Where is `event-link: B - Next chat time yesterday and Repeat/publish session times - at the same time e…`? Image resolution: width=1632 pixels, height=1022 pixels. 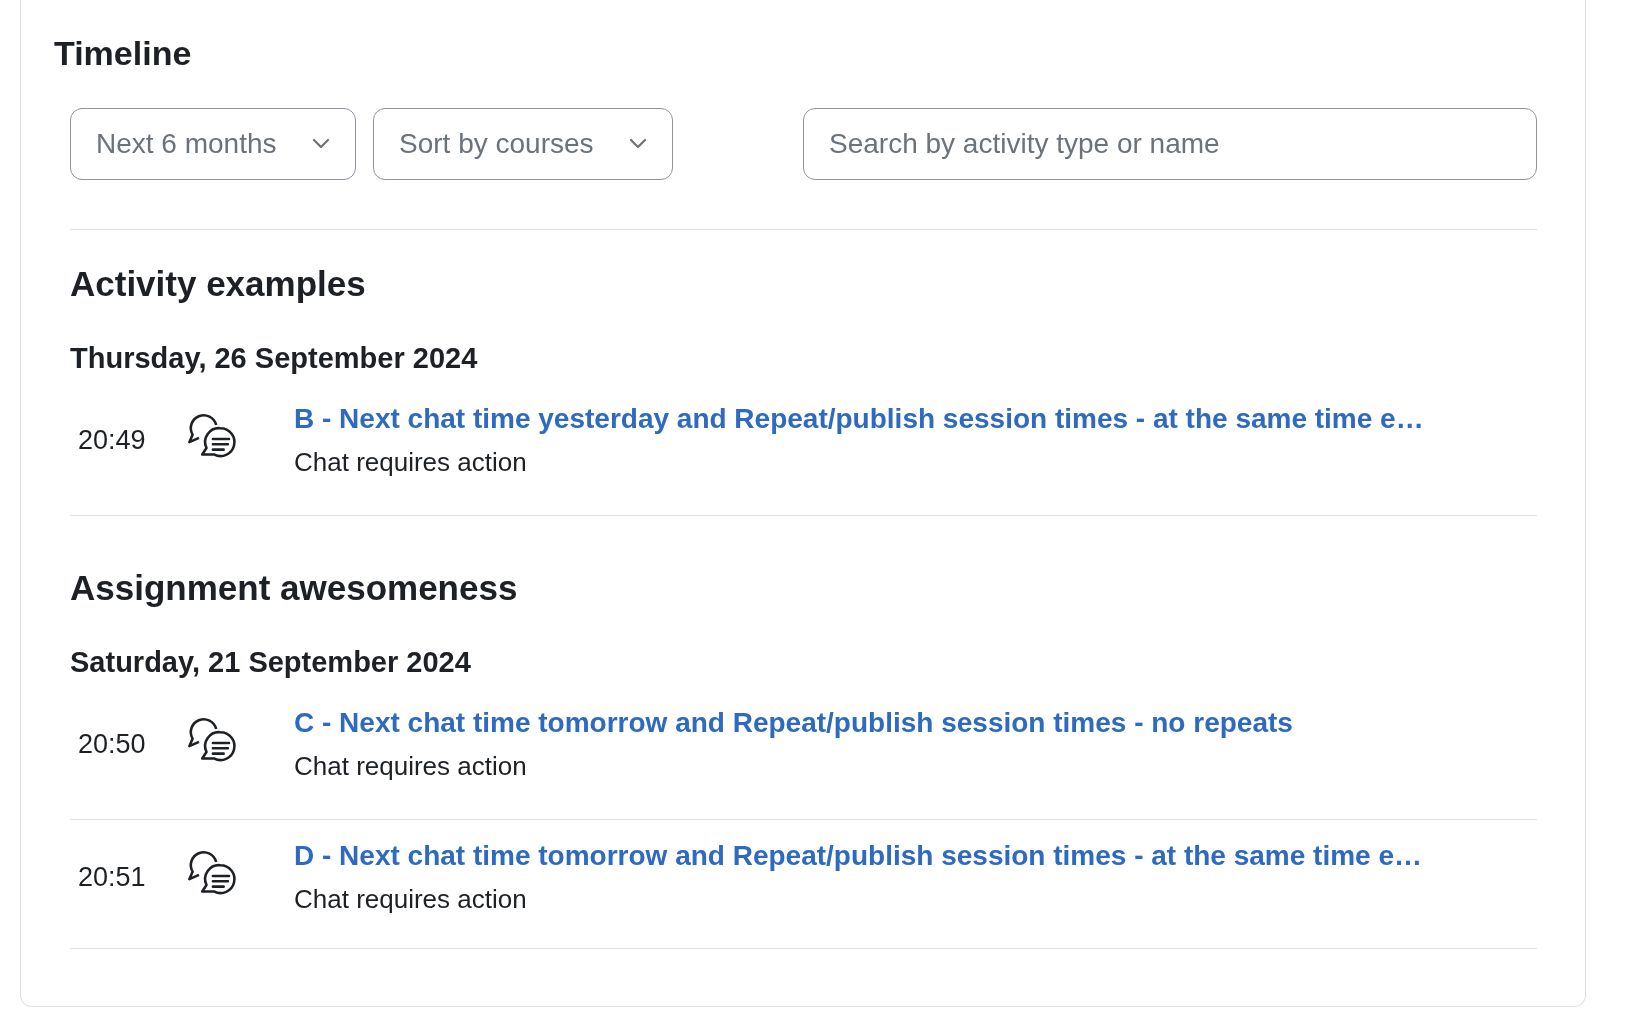 event-link: B - Next chat time yesterday and Repeat/publish session times - at the same time e… is located at coordinates (915, 419).